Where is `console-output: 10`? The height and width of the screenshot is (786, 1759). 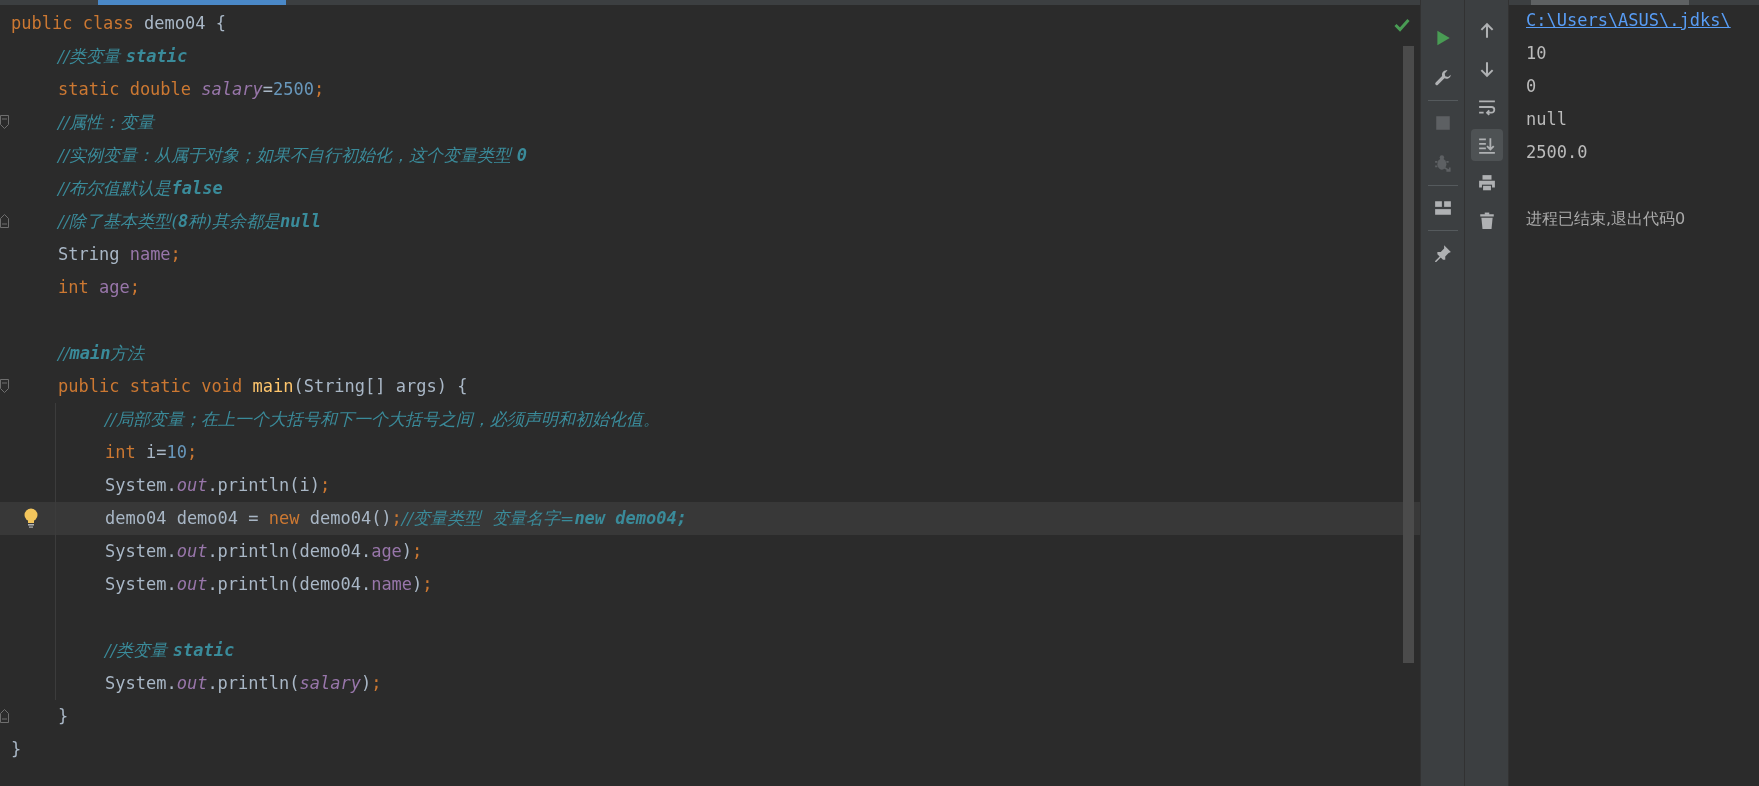
console-output: 10 is located at coordinates (1536, 53).